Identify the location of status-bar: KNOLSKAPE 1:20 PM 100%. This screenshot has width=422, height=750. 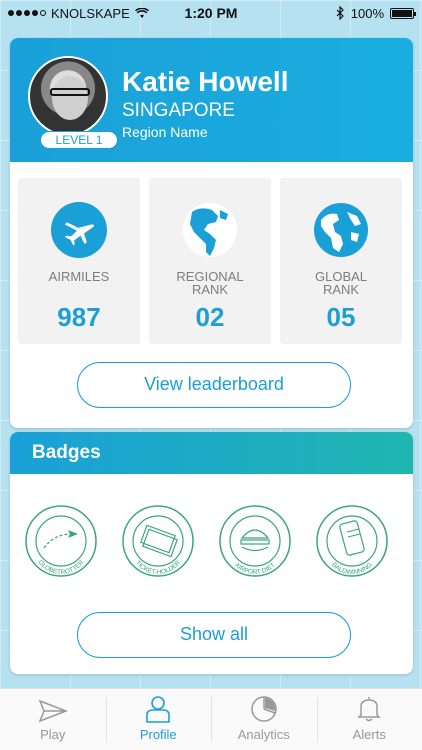
(211, 13).